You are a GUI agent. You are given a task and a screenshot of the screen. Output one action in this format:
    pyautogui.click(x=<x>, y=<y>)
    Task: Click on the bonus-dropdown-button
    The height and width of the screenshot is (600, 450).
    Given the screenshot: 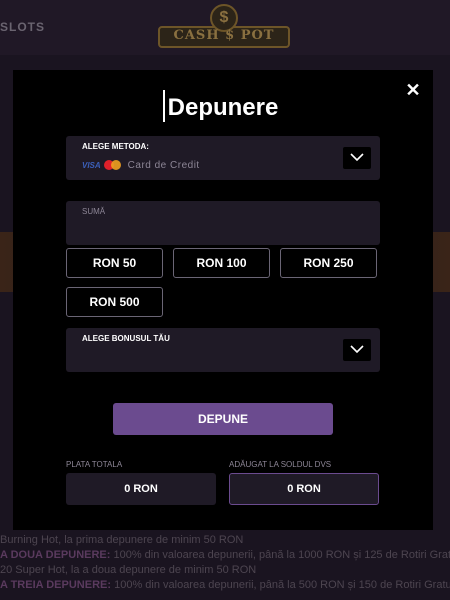 What is the action you would take?
    pyautogui.click(x=357, y=350)
    